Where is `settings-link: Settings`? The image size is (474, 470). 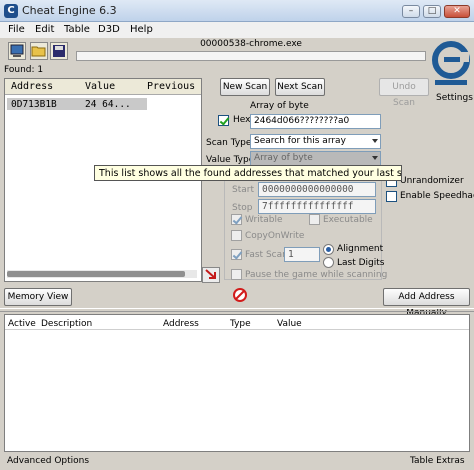 settings-link: Settings is located at coordinates (454, 98).